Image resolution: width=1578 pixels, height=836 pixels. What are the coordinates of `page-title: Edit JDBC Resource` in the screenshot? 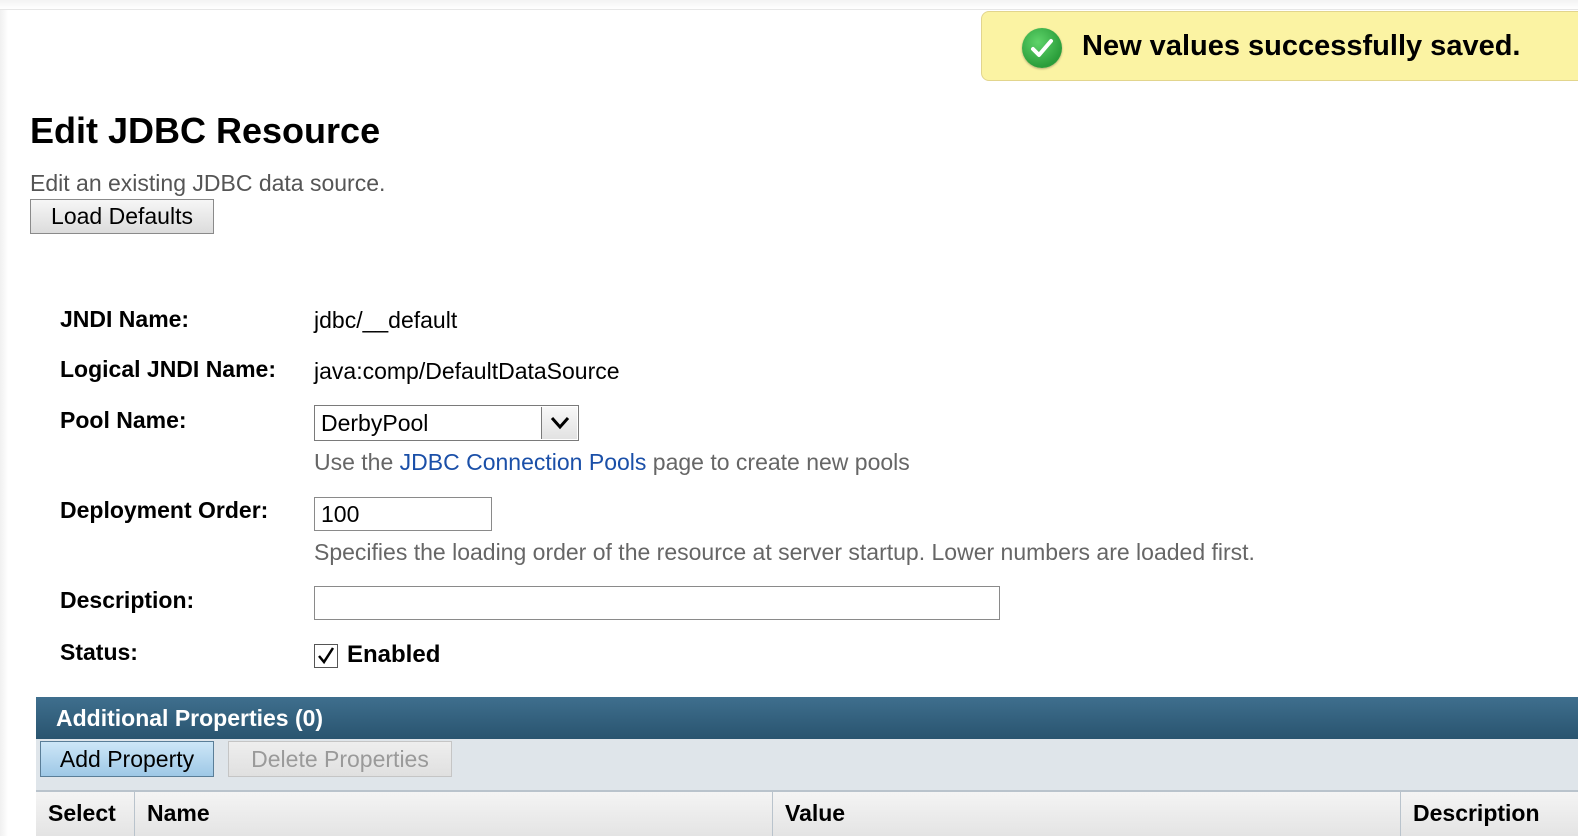 It's located at (205, 130).